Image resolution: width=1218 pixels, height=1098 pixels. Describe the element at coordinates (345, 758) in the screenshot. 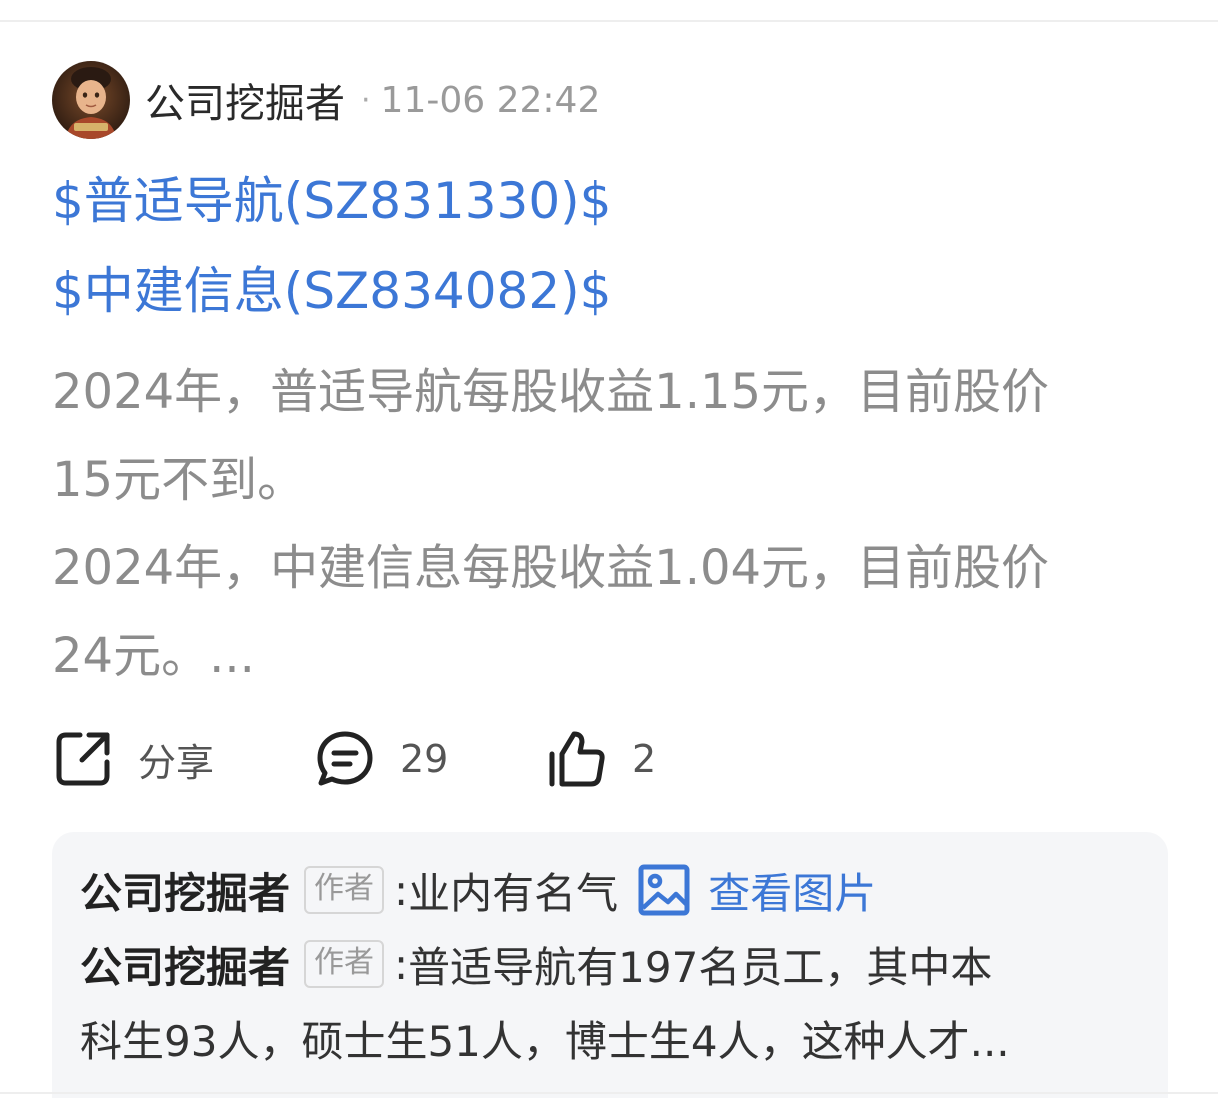

I see `comment-icon` at that location.